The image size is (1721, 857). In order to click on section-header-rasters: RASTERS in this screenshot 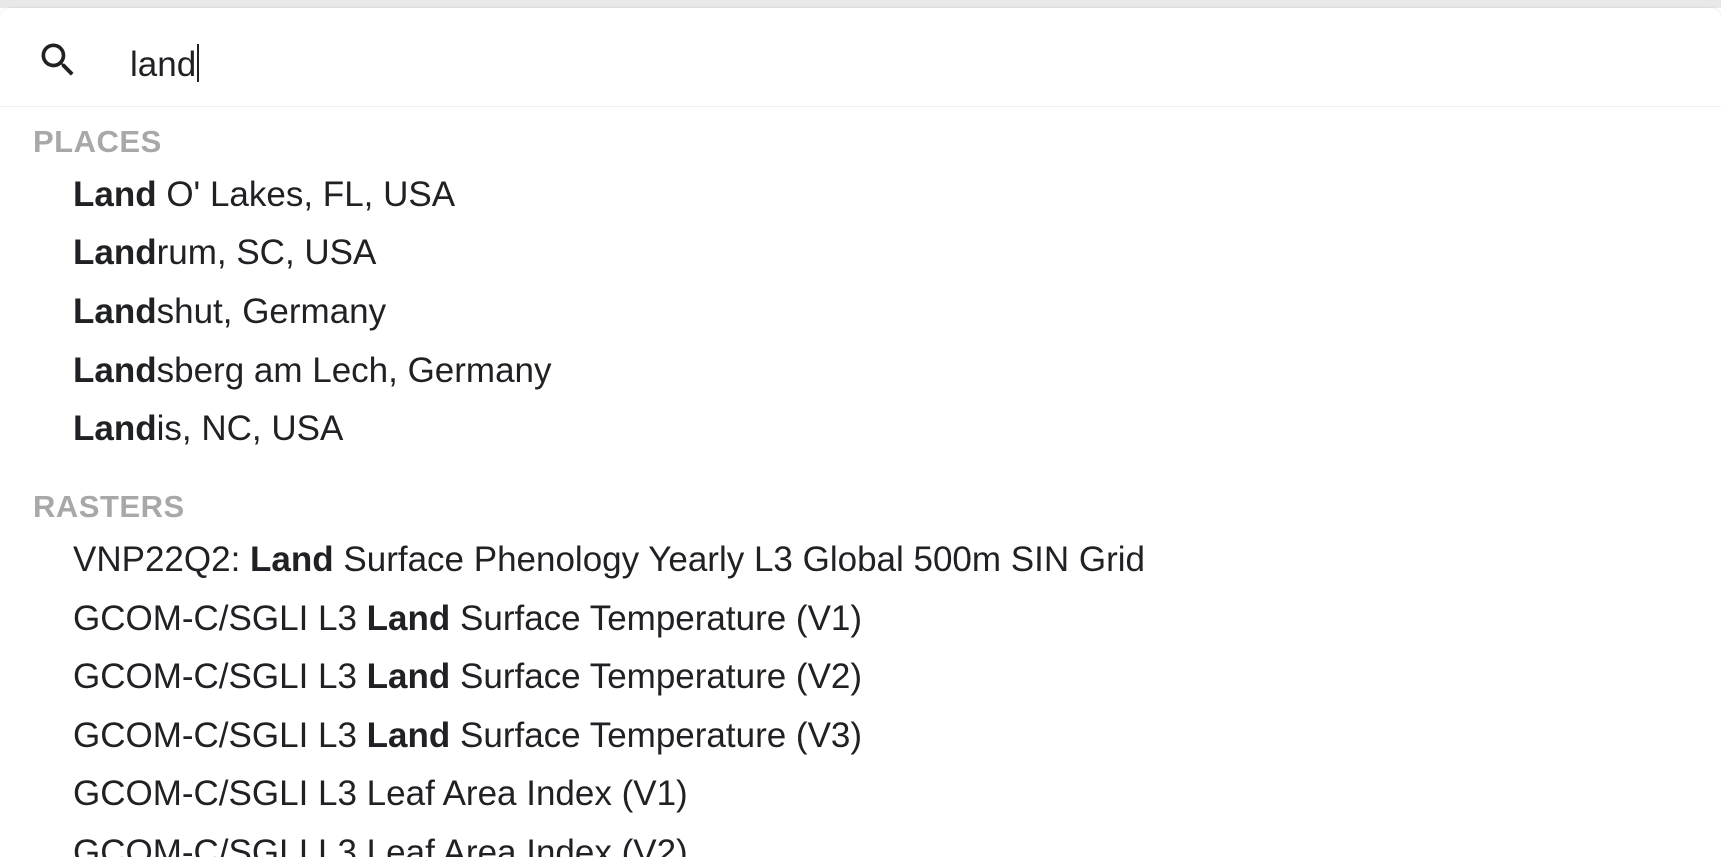, I will do `click(109, 506)`.